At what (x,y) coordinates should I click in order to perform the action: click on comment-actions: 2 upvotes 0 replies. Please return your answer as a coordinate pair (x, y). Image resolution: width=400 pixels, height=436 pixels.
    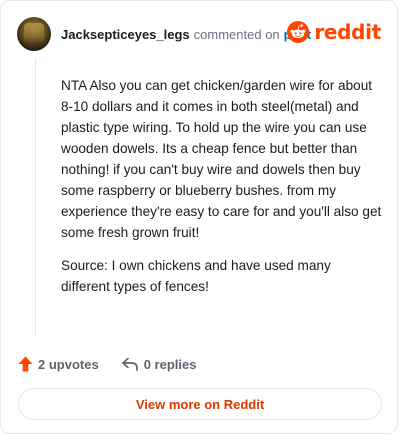
    Looking at the image, I should click on (118, 364).